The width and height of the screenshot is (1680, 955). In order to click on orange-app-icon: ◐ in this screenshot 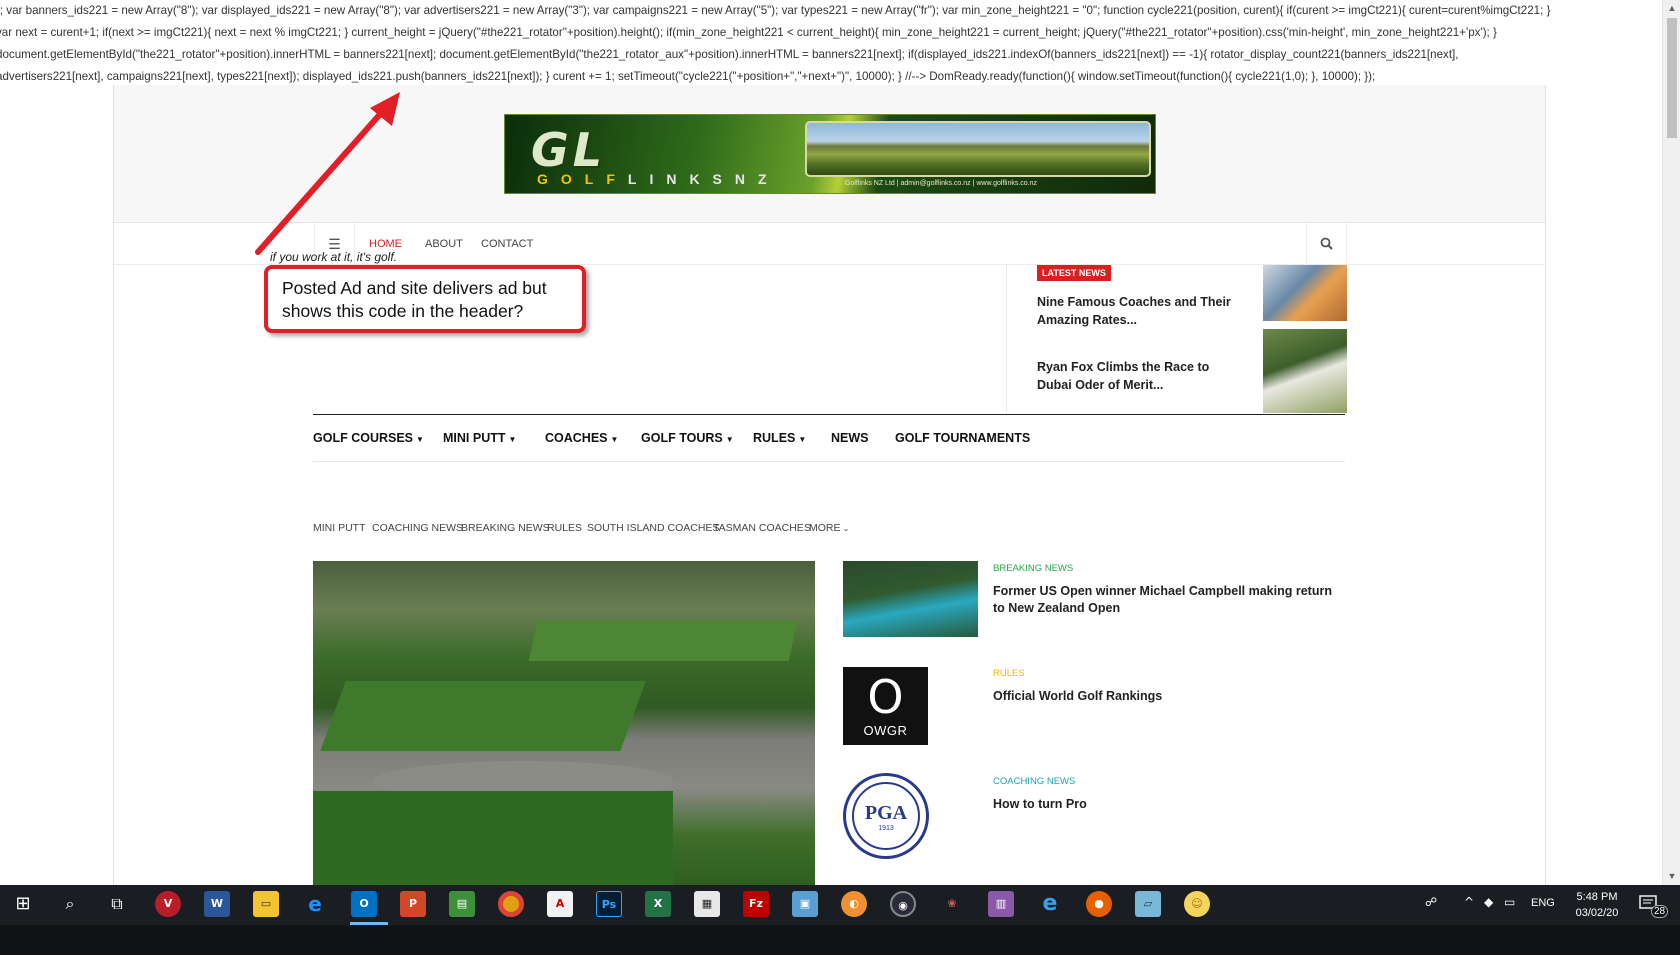, I will do `click(854, 904)`.